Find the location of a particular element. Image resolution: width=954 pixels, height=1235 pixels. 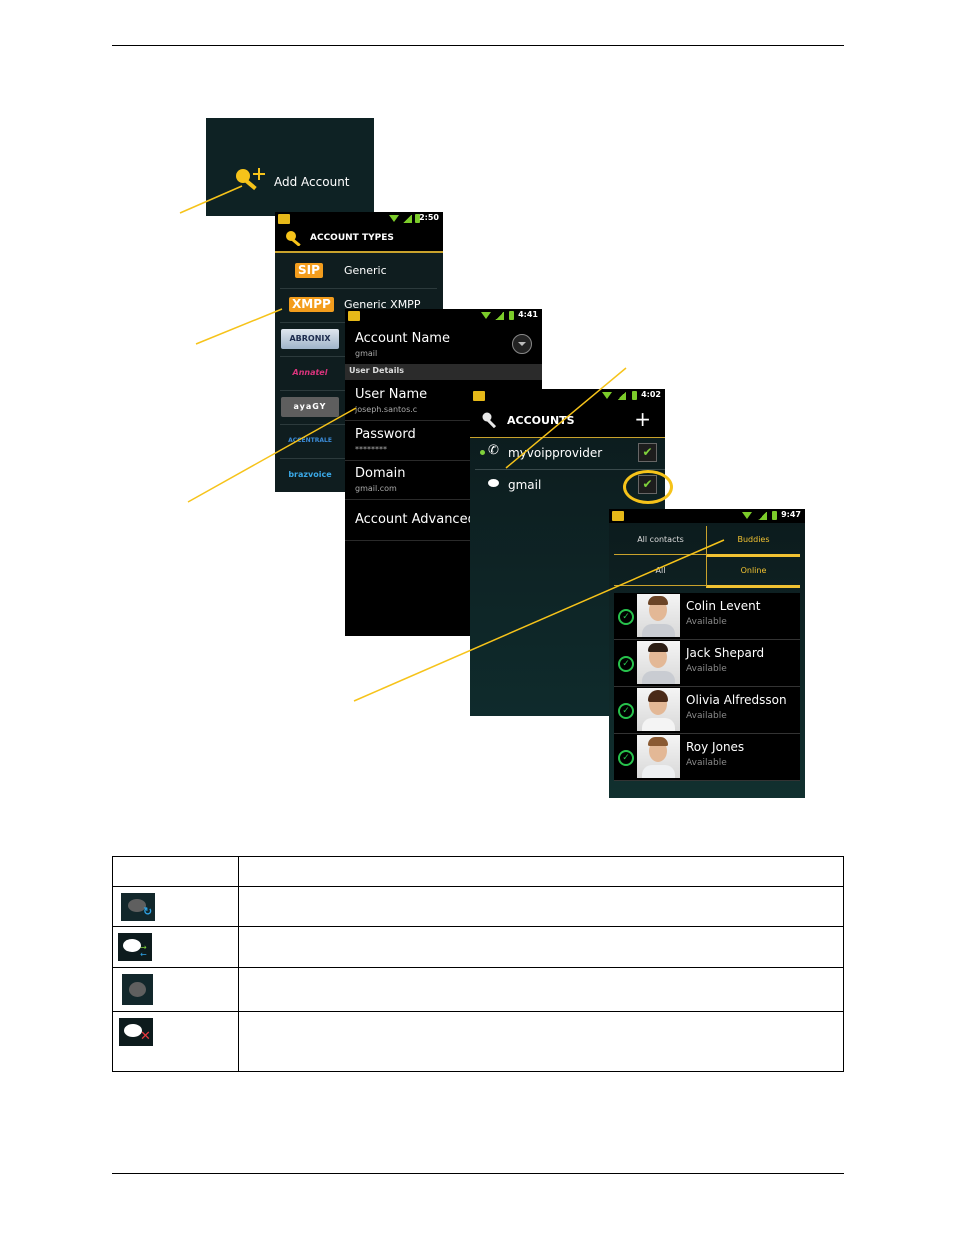

table-row: ✕ is located at coordinates (478, 1041).